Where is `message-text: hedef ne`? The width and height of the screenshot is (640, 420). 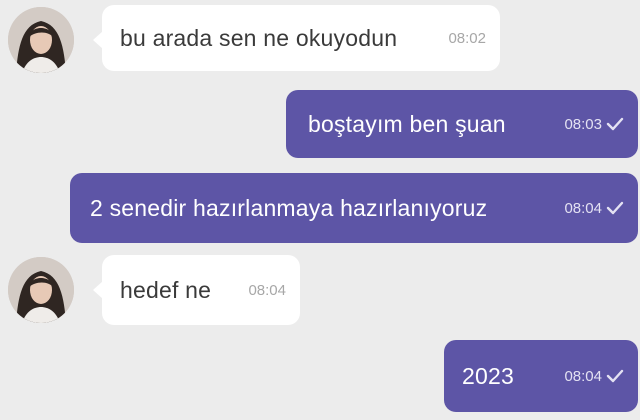 message-text: hedef ne is located at coordinates (166, 289).